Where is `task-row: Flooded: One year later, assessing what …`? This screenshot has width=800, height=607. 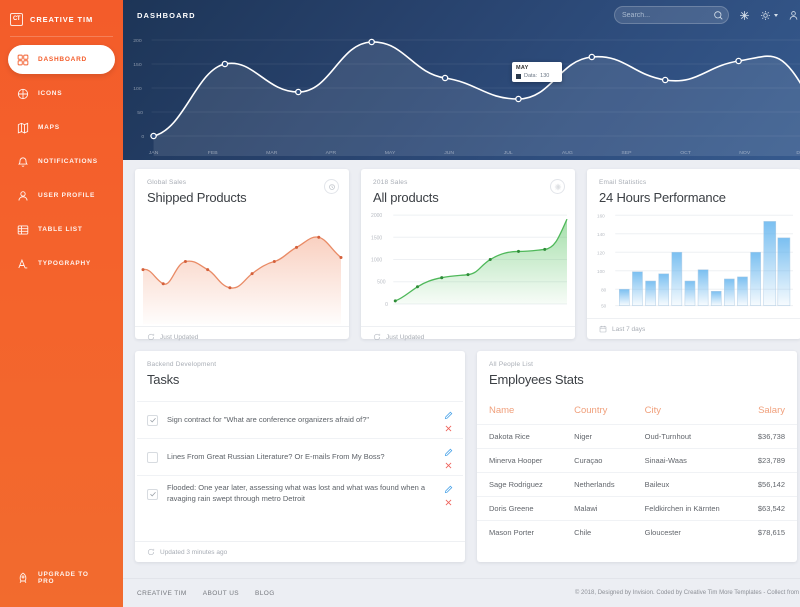
task-row: Flooded: One year later, assessing what … is located at coordinates (300, 493).